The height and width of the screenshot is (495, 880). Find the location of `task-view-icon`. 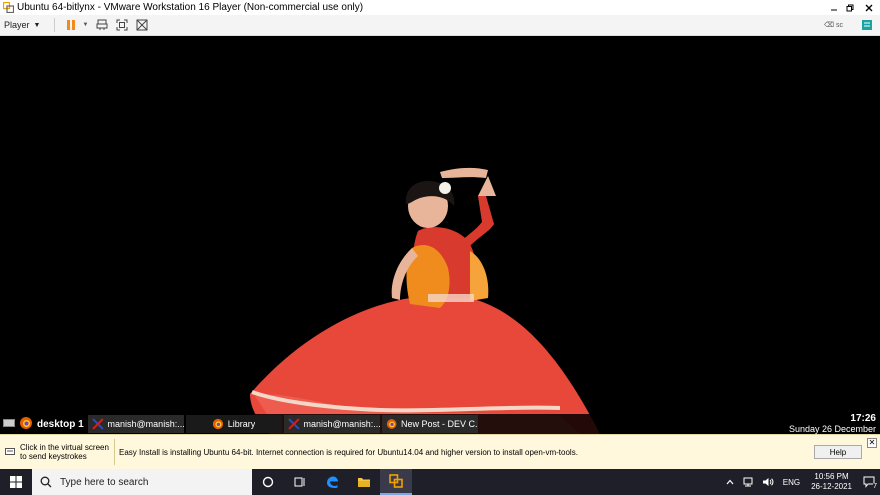

task-view-icon is located at coordinates (299, 482).